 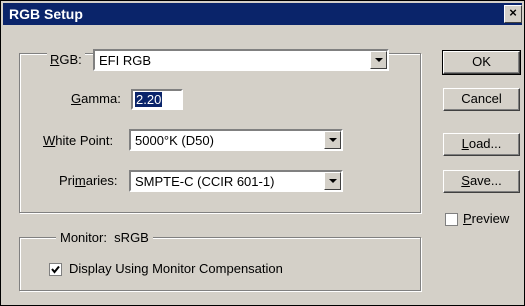 I want to click on white-point-label: White Point:, so click(x=78, y=140).